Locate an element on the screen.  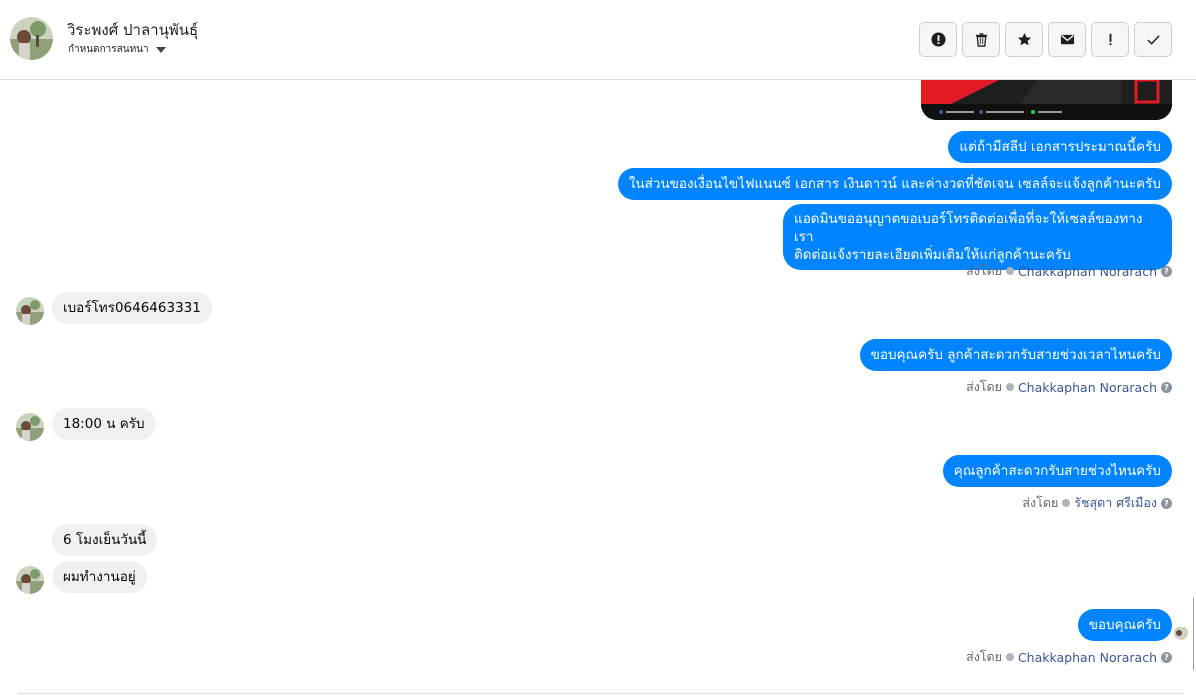
incoming-message: 18:00 น ครับ is located at coordinates (104, 424).